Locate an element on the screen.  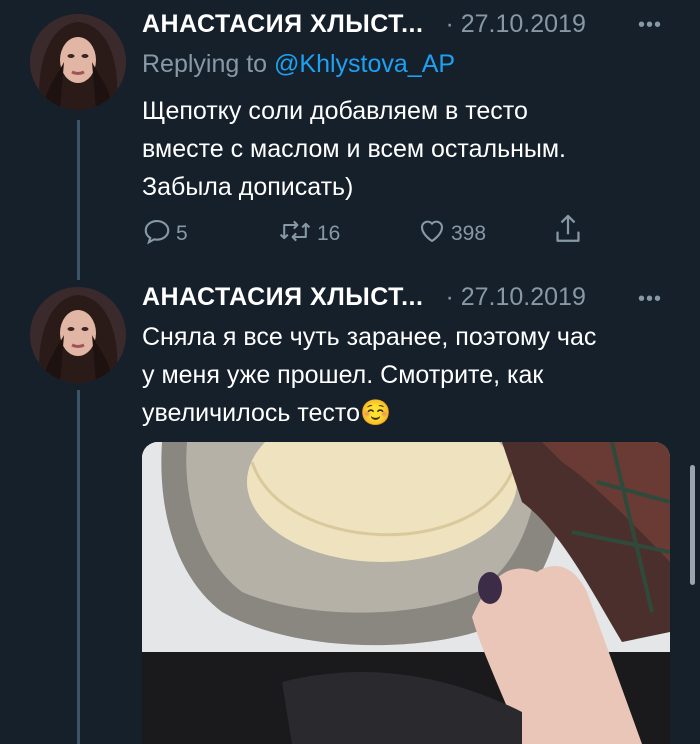
scrollbar is located at coordinates (692, 525).